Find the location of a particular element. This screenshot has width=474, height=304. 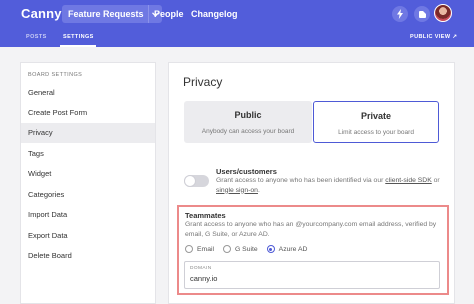

sidebar-item-categories: Categories is located at coordinates (88, 195).